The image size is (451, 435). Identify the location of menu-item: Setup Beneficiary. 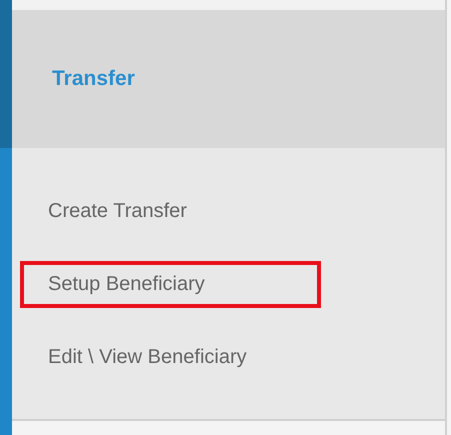
(170, 284).